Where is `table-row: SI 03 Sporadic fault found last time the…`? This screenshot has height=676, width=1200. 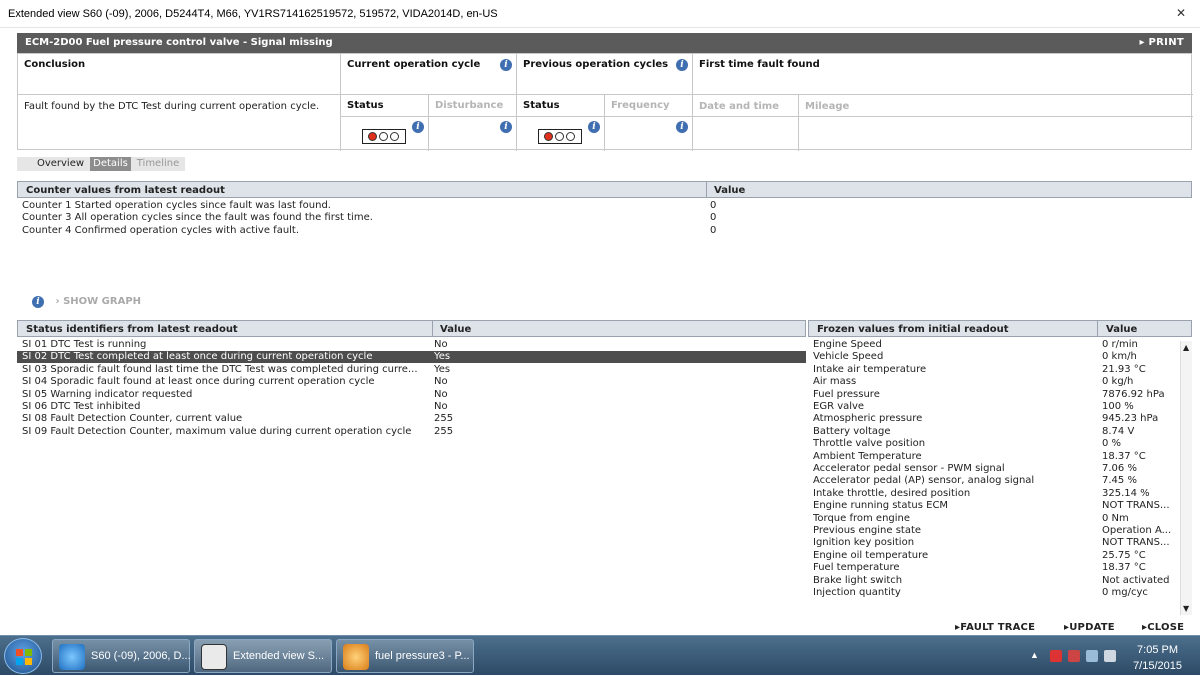 table-row: SI 03 Sporadic fault found last time the… is located at coordinates (411, 370).